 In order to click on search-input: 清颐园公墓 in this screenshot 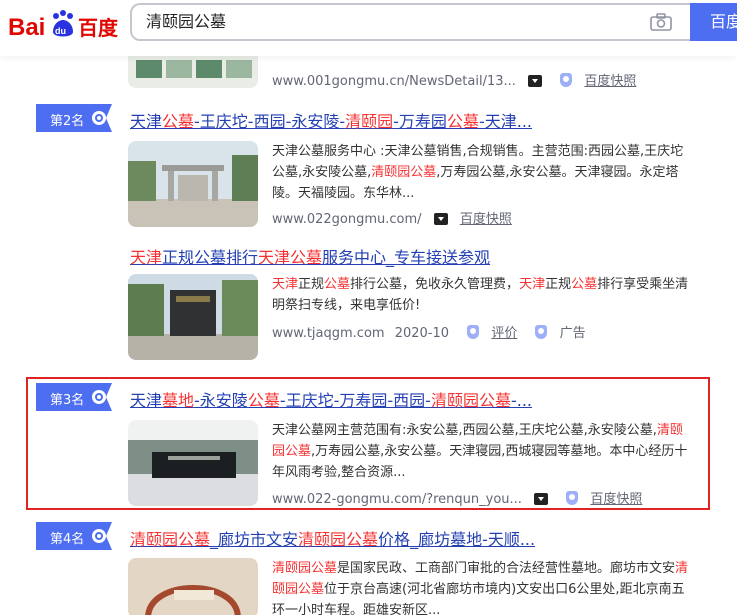, I will do `click(186, 22)`.